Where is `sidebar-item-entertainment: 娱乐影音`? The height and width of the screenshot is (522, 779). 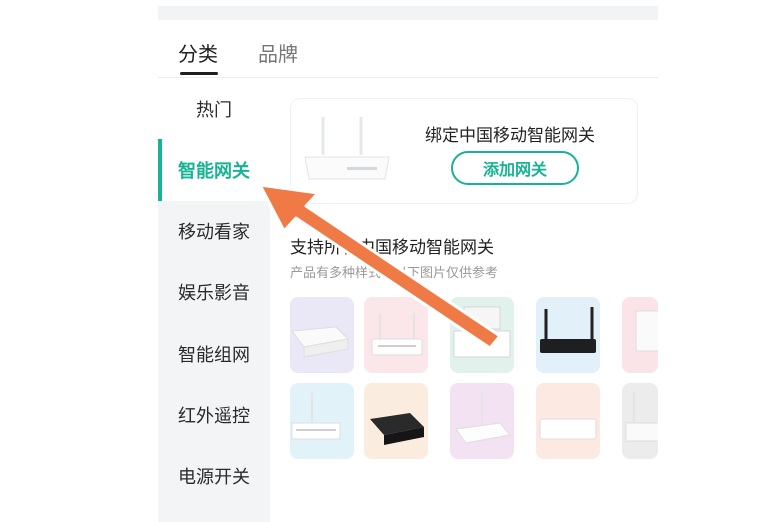
sidebar-item-entertainment: 娱乐影音 is located at coordinates (214, 292).